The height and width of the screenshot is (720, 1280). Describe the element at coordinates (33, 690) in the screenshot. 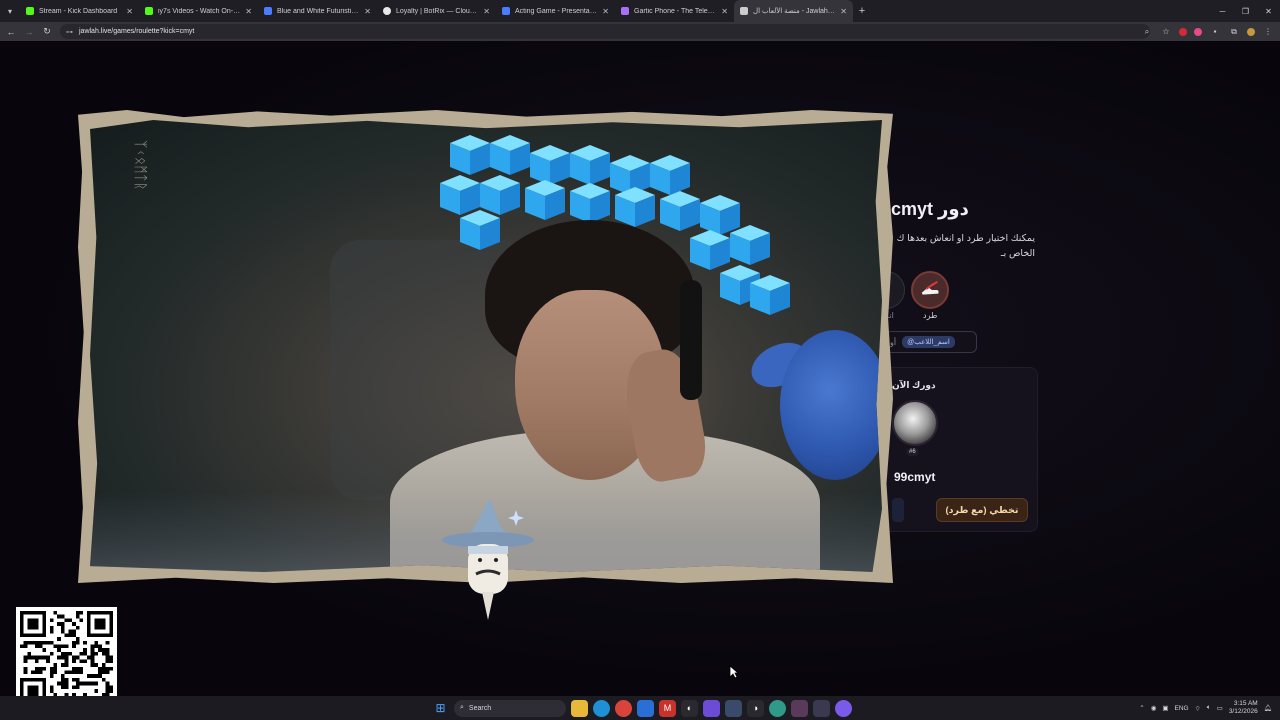

I see `qr-finder-pattern` at that location.